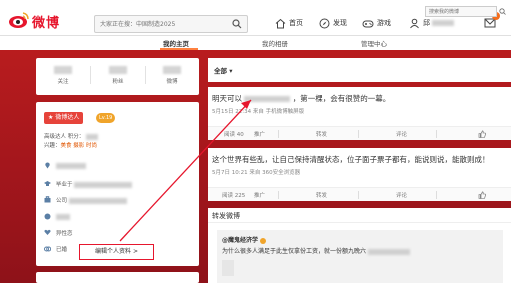 The image size is (511, 283). I want to click on talent-level-line: 高级达人 积分：, so click(71, 136).